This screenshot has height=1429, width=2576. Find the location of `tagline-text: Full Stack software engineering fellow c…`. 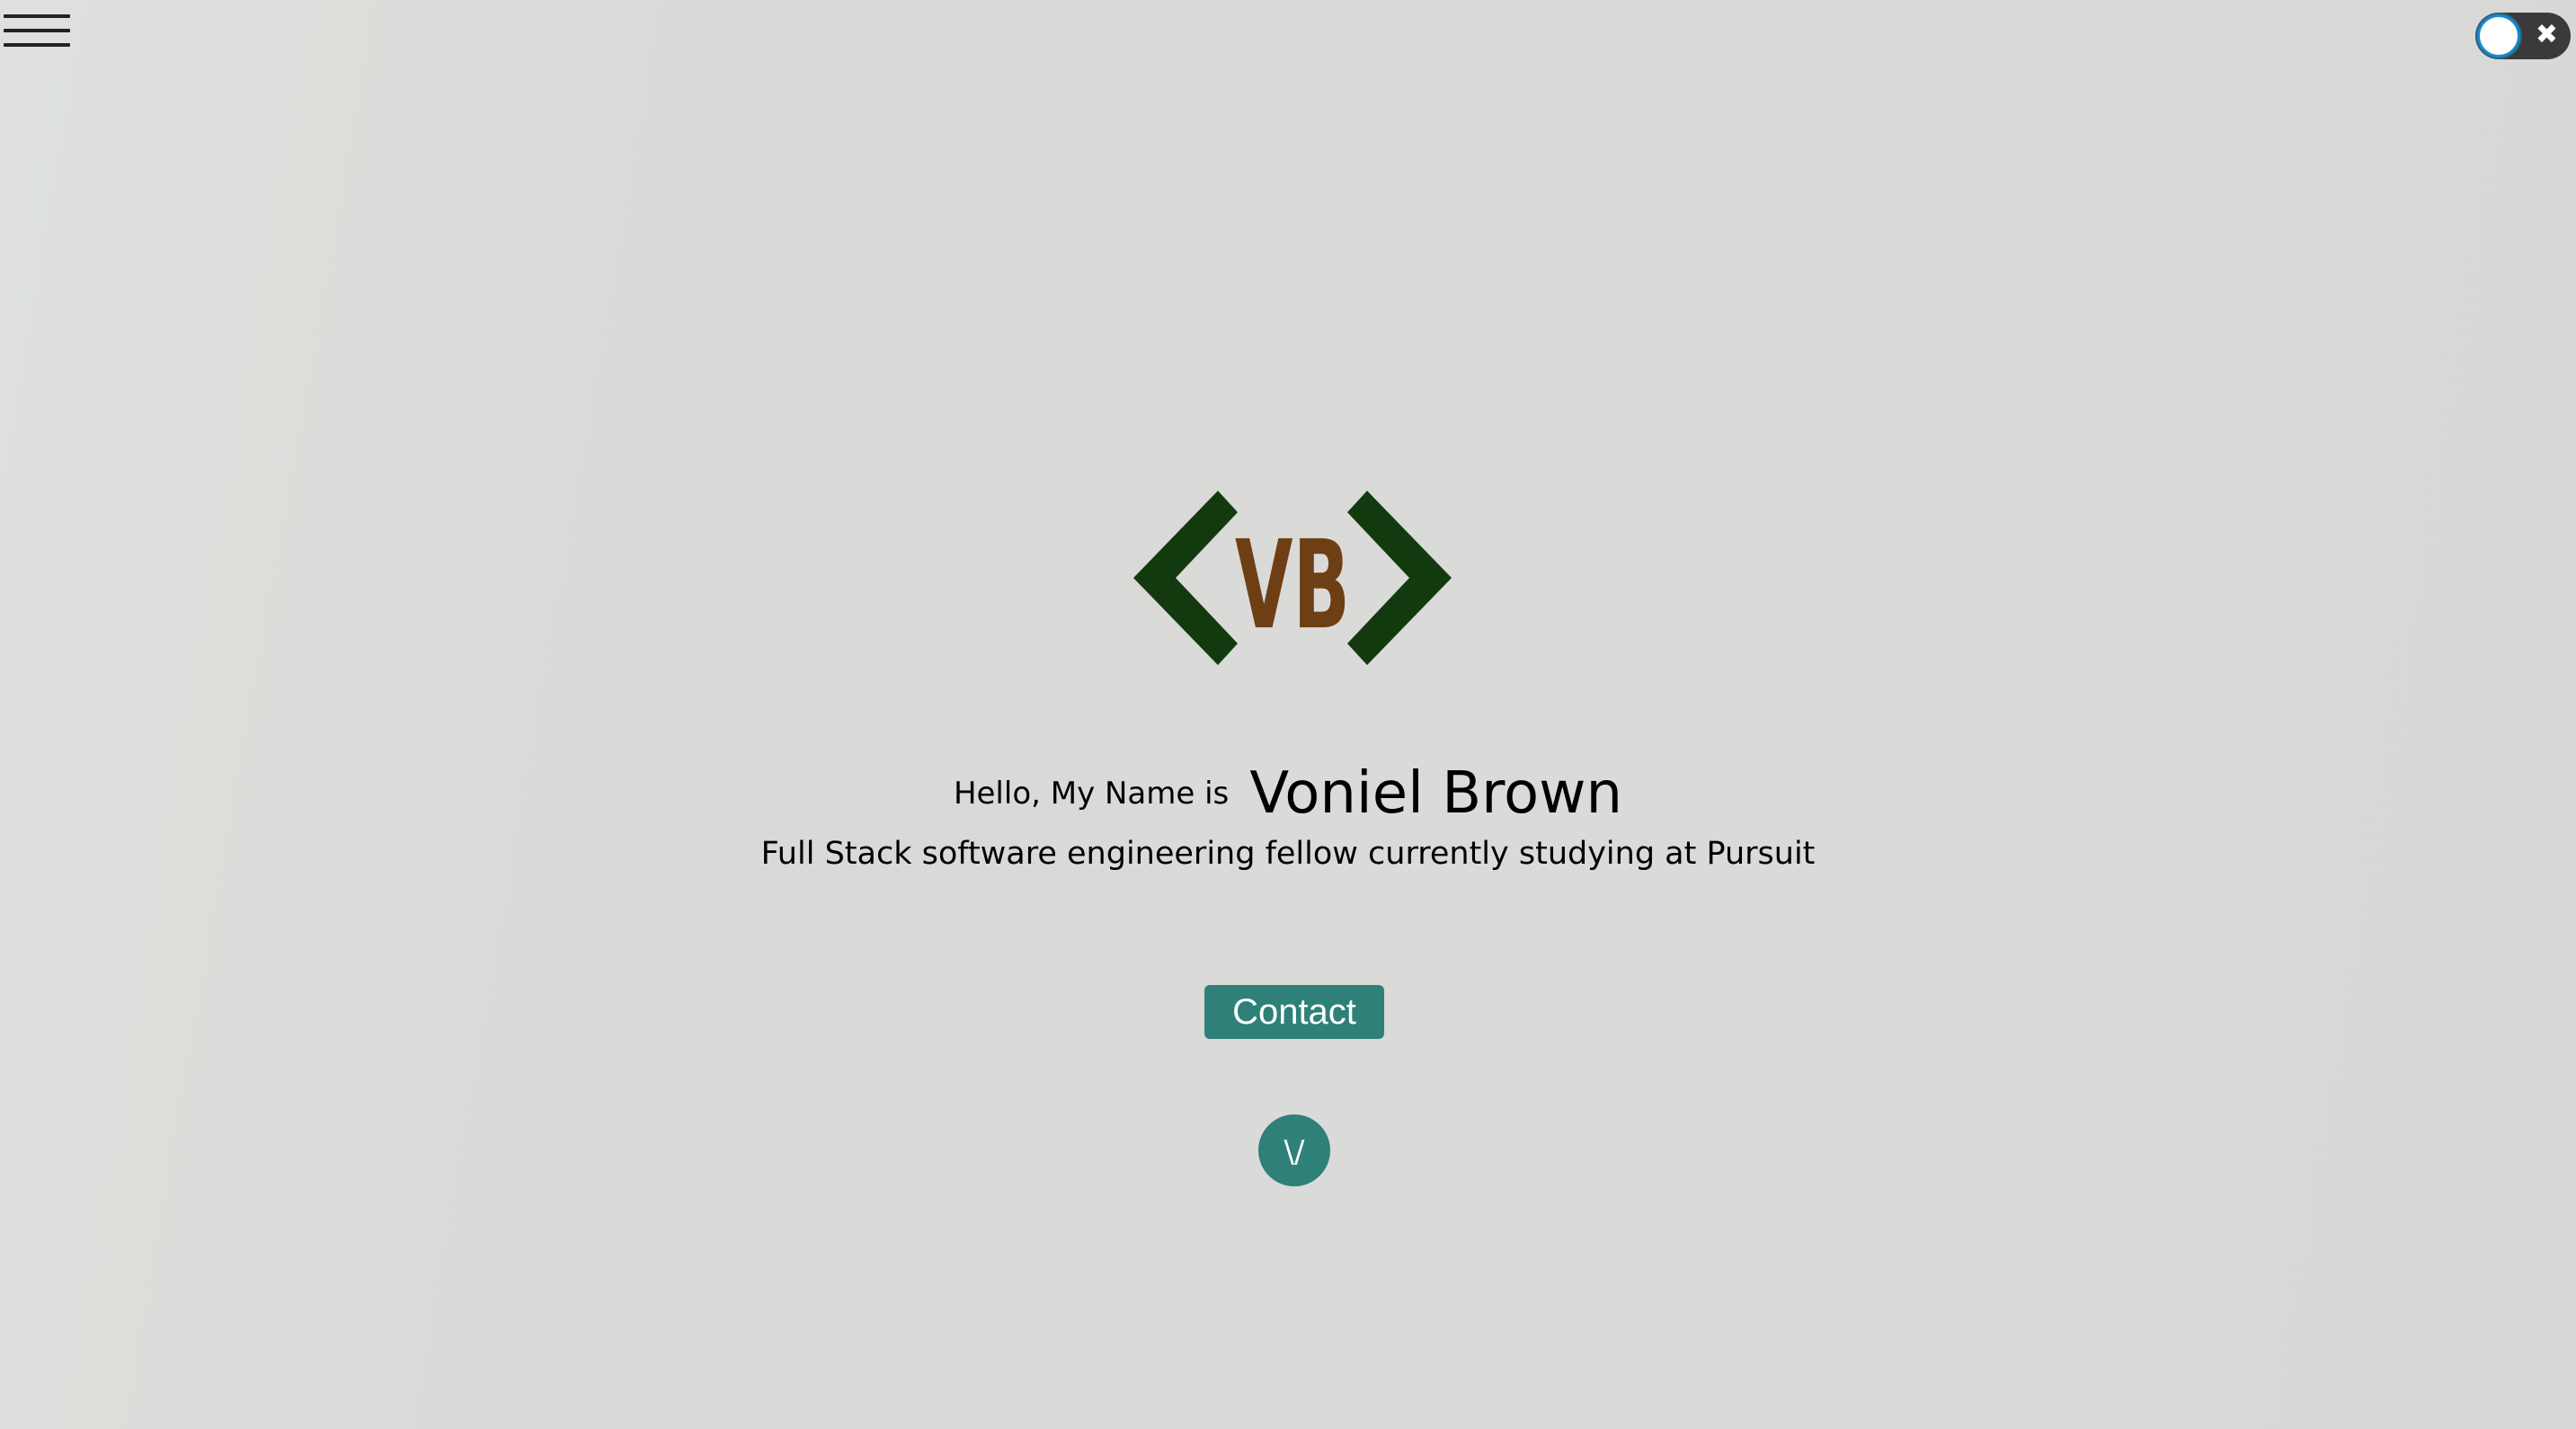

tagline-text: Full Stack software engineering fellow c… is located at coordinates (1288, 854).